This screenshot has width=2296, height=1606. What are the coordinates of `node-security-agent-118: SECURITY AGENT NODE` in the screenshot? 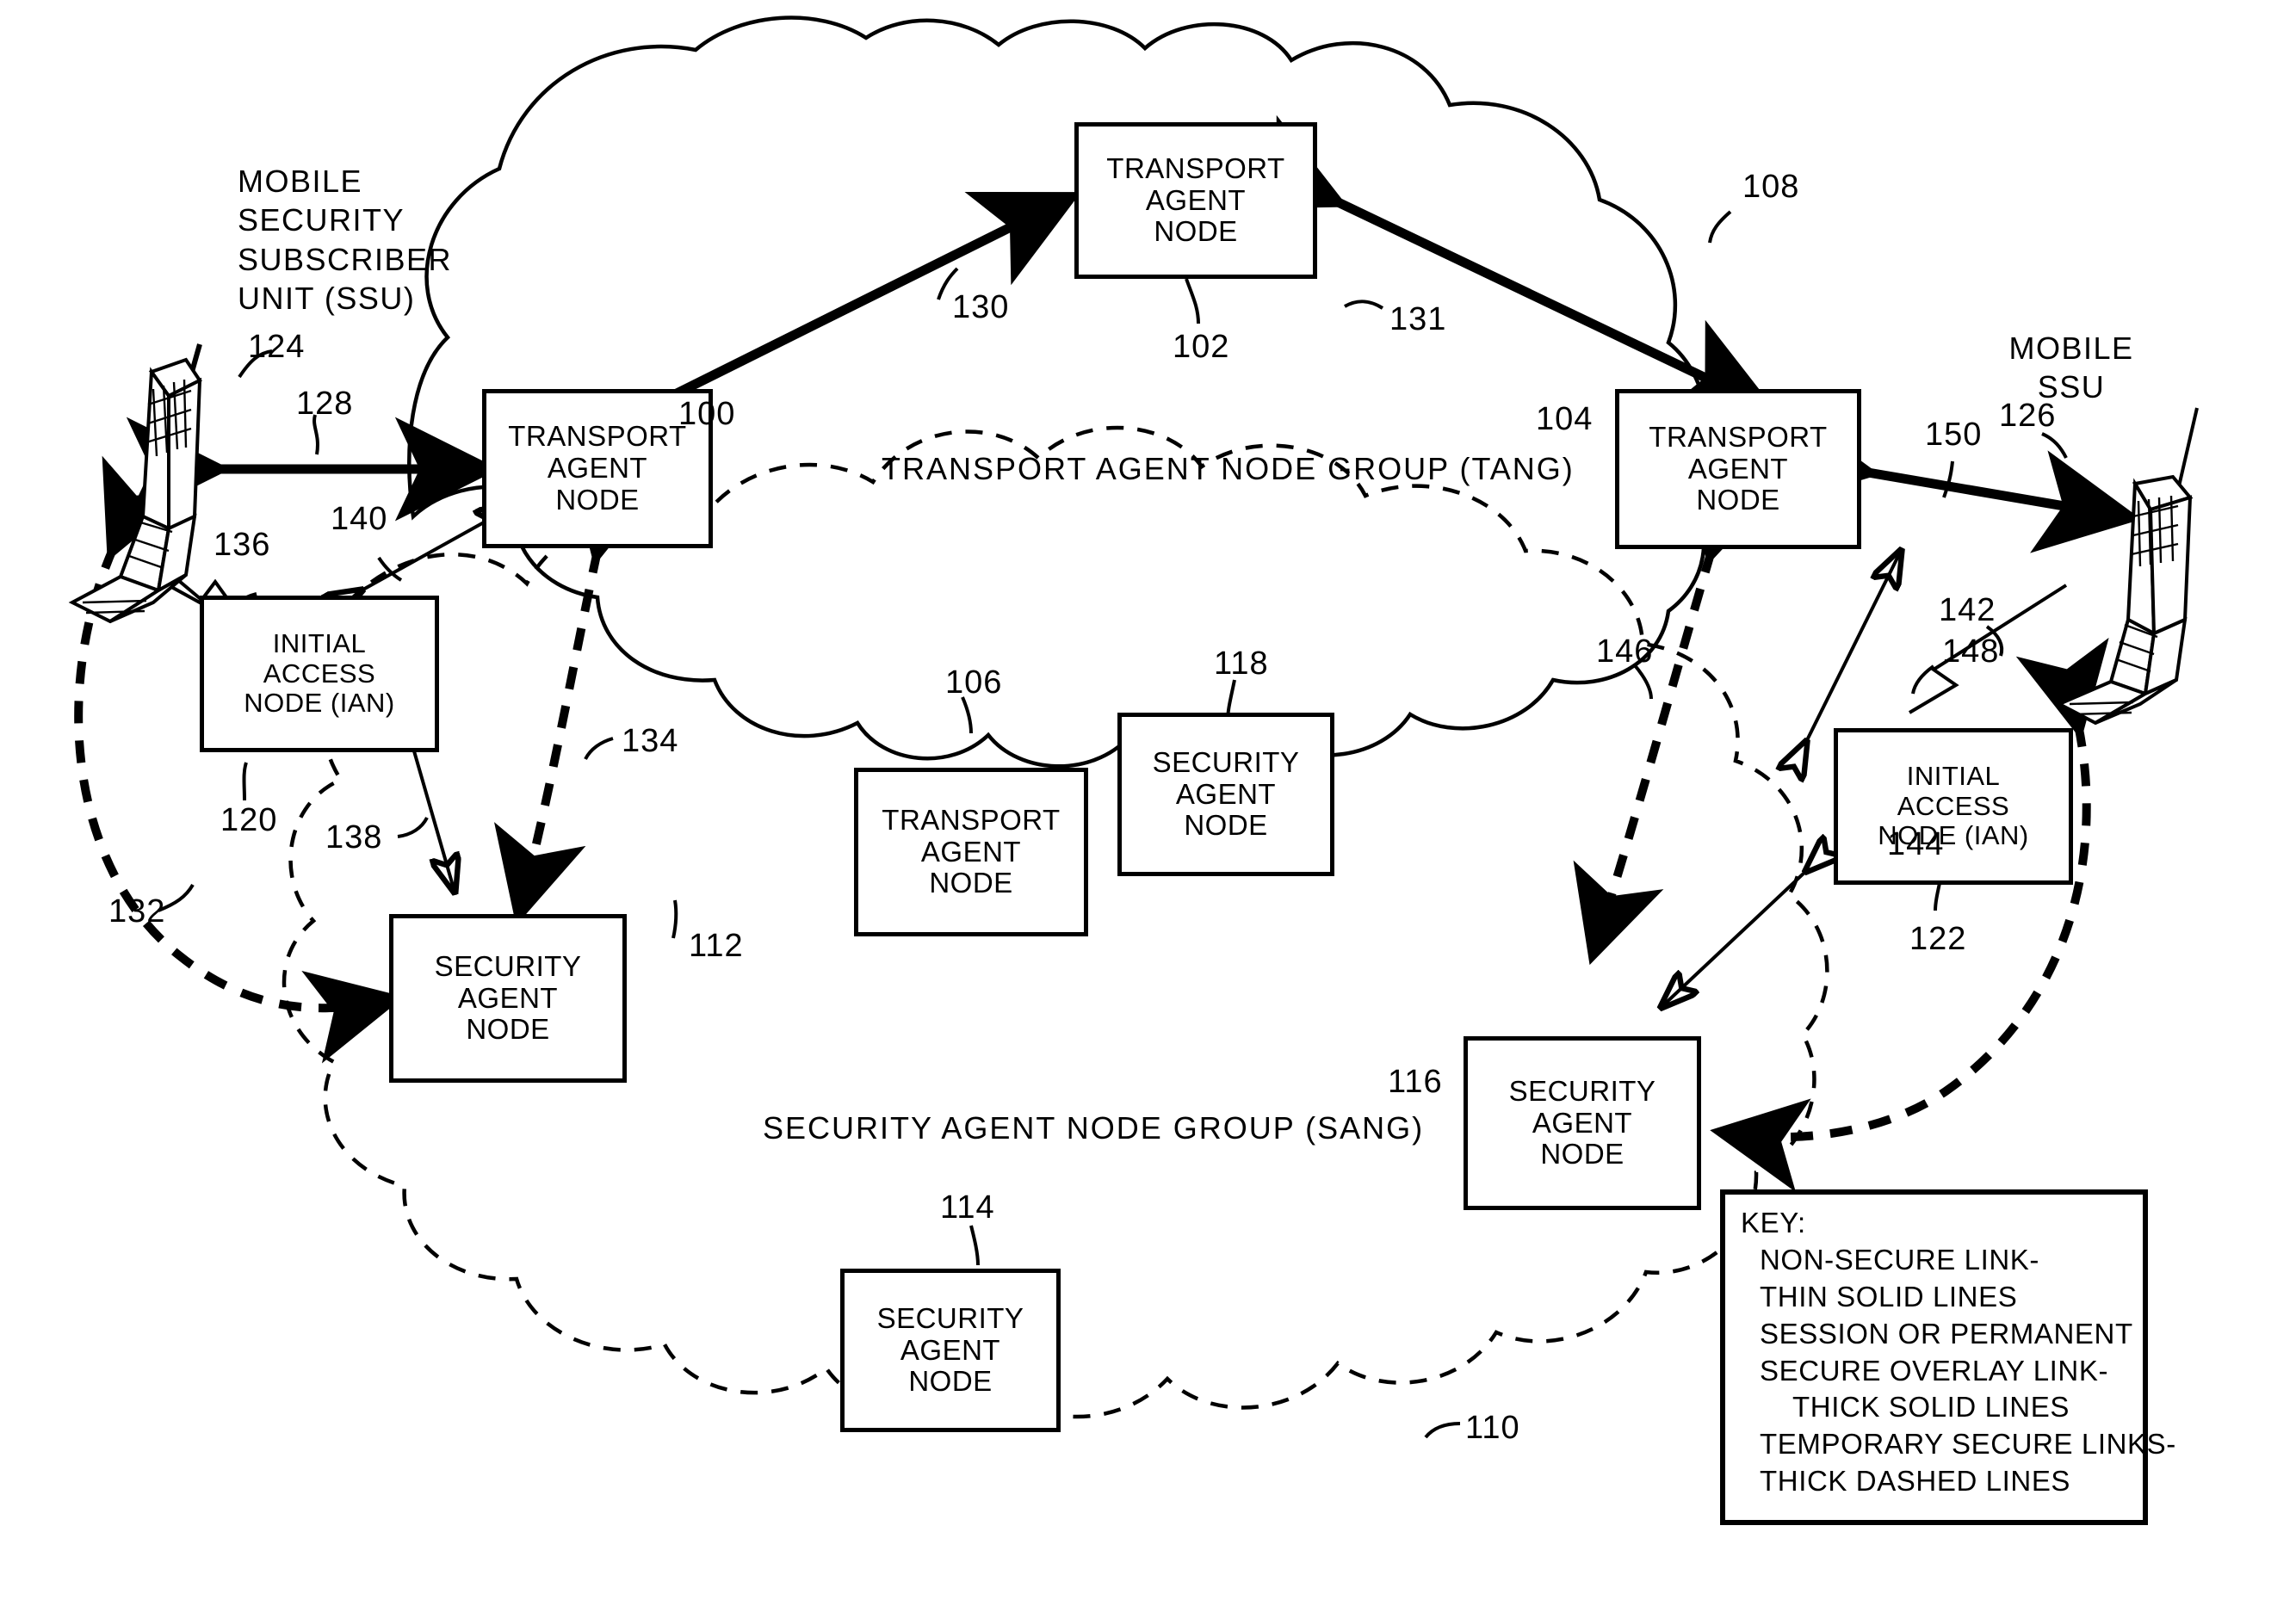 It's located at (1225, 794).